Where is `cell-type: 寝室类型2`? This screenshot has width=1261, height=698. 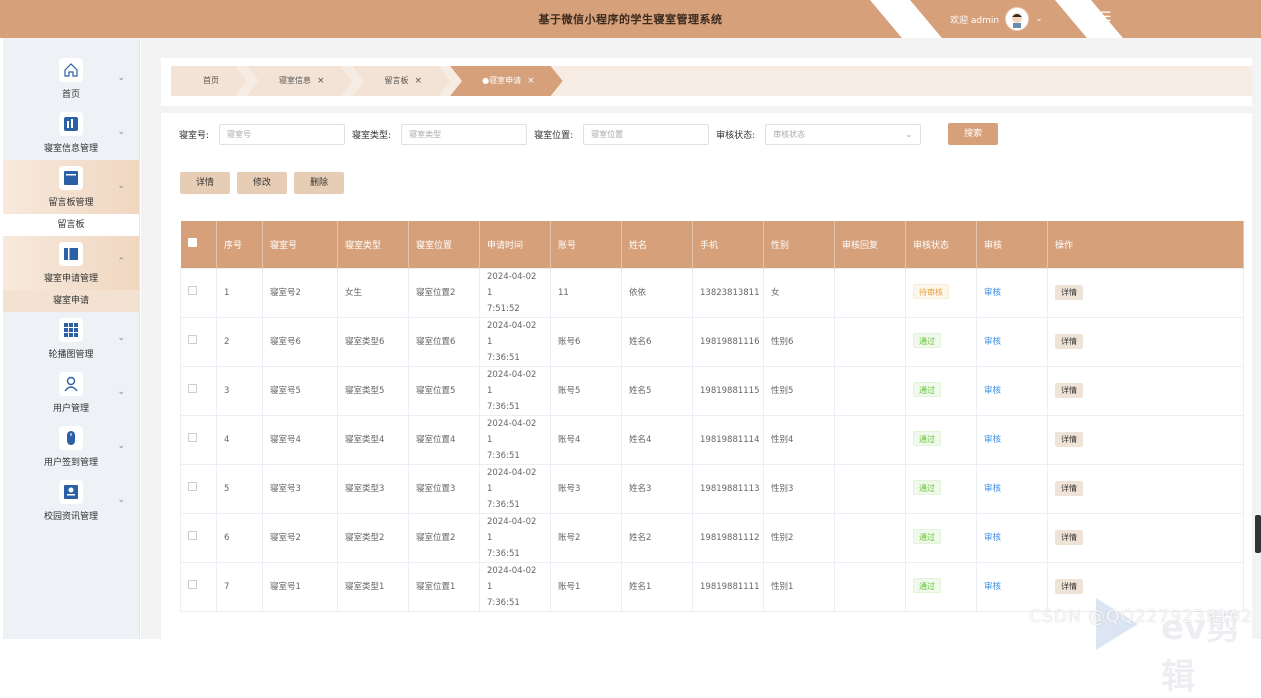 cell-type: 寝室类型2 is located at coordinates (373, 537).